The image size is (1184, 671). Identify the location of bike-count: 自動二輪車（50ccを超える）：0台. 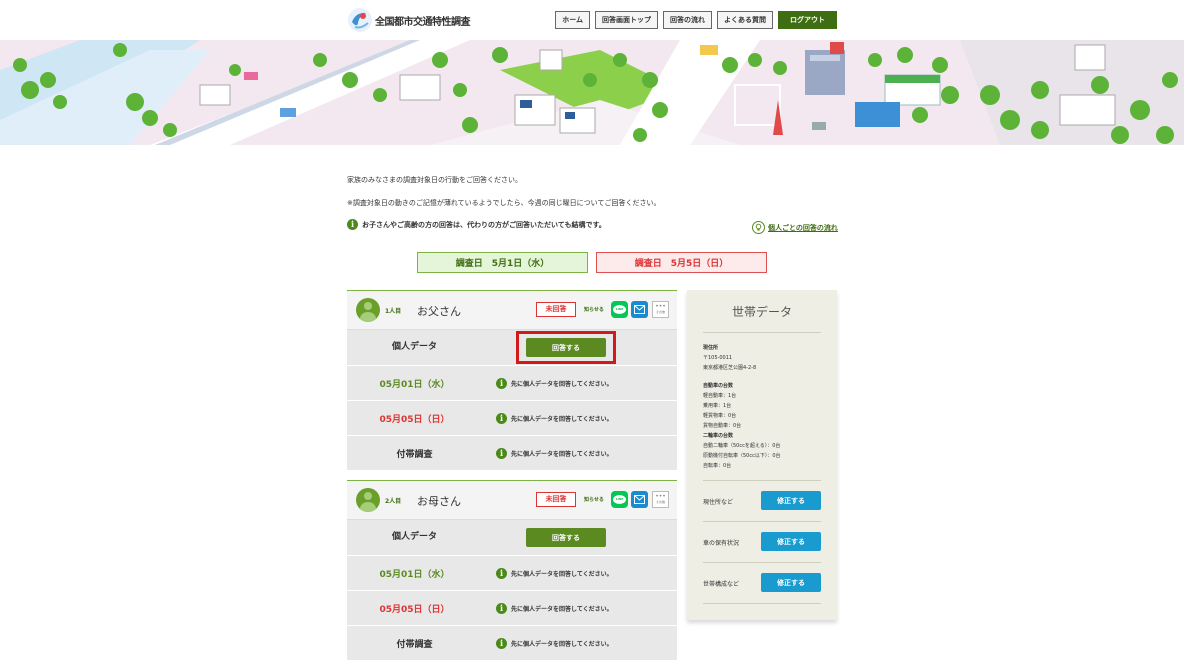
(742, 446).